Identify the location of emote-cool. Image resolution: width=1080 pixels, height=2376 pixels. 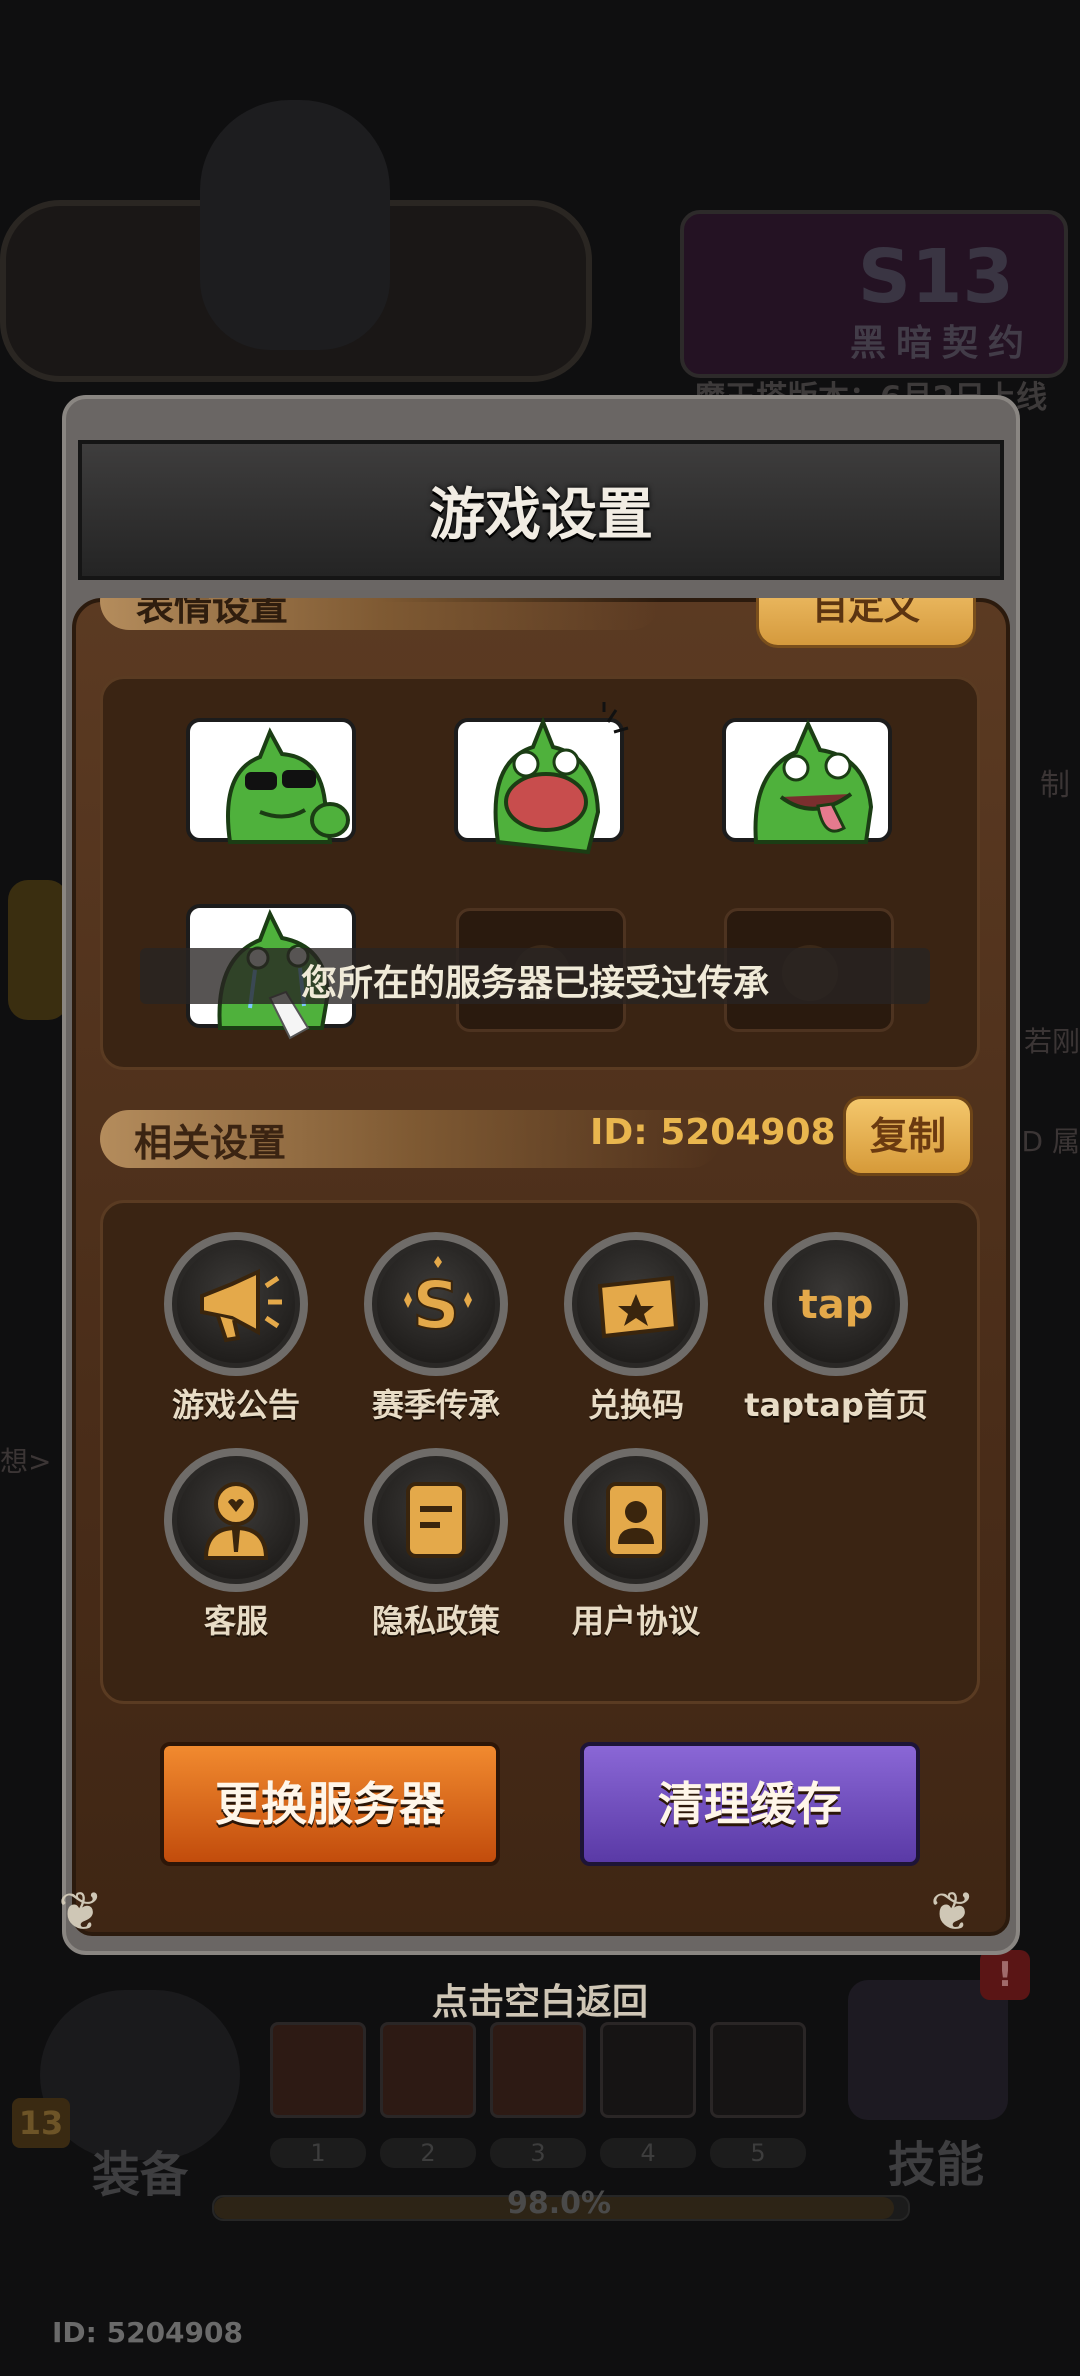
(271, 781).